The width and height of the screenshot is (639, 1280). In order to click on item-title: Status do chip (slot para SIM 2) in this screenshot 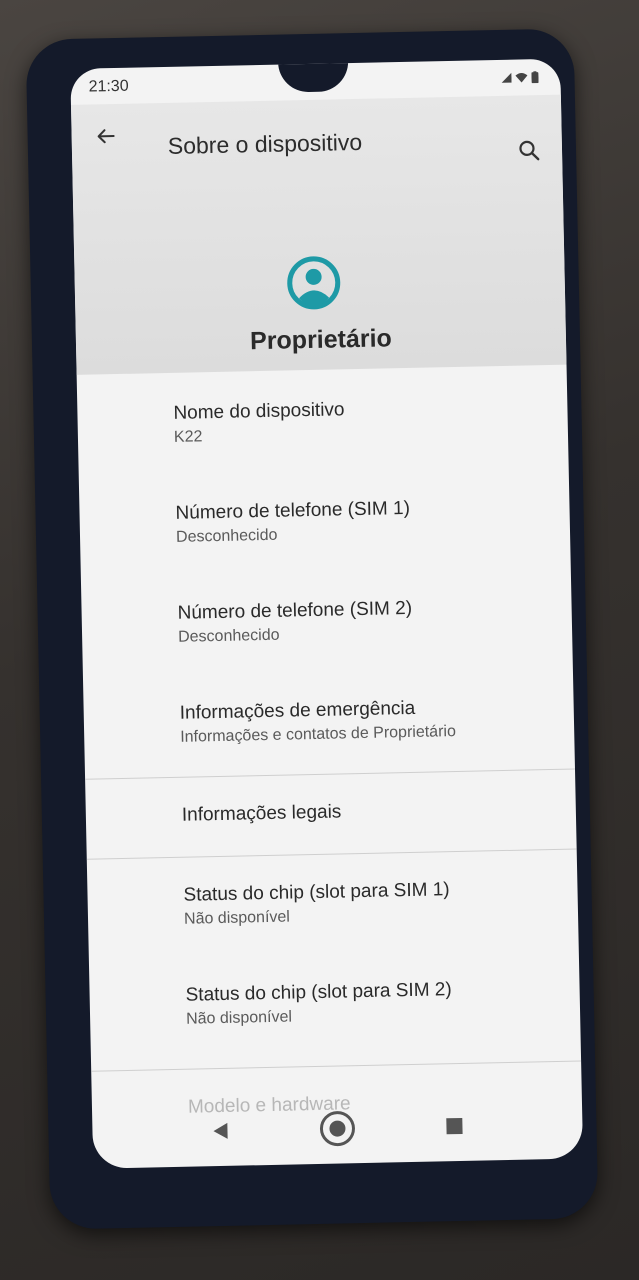, I will do `click(318, 992)`.